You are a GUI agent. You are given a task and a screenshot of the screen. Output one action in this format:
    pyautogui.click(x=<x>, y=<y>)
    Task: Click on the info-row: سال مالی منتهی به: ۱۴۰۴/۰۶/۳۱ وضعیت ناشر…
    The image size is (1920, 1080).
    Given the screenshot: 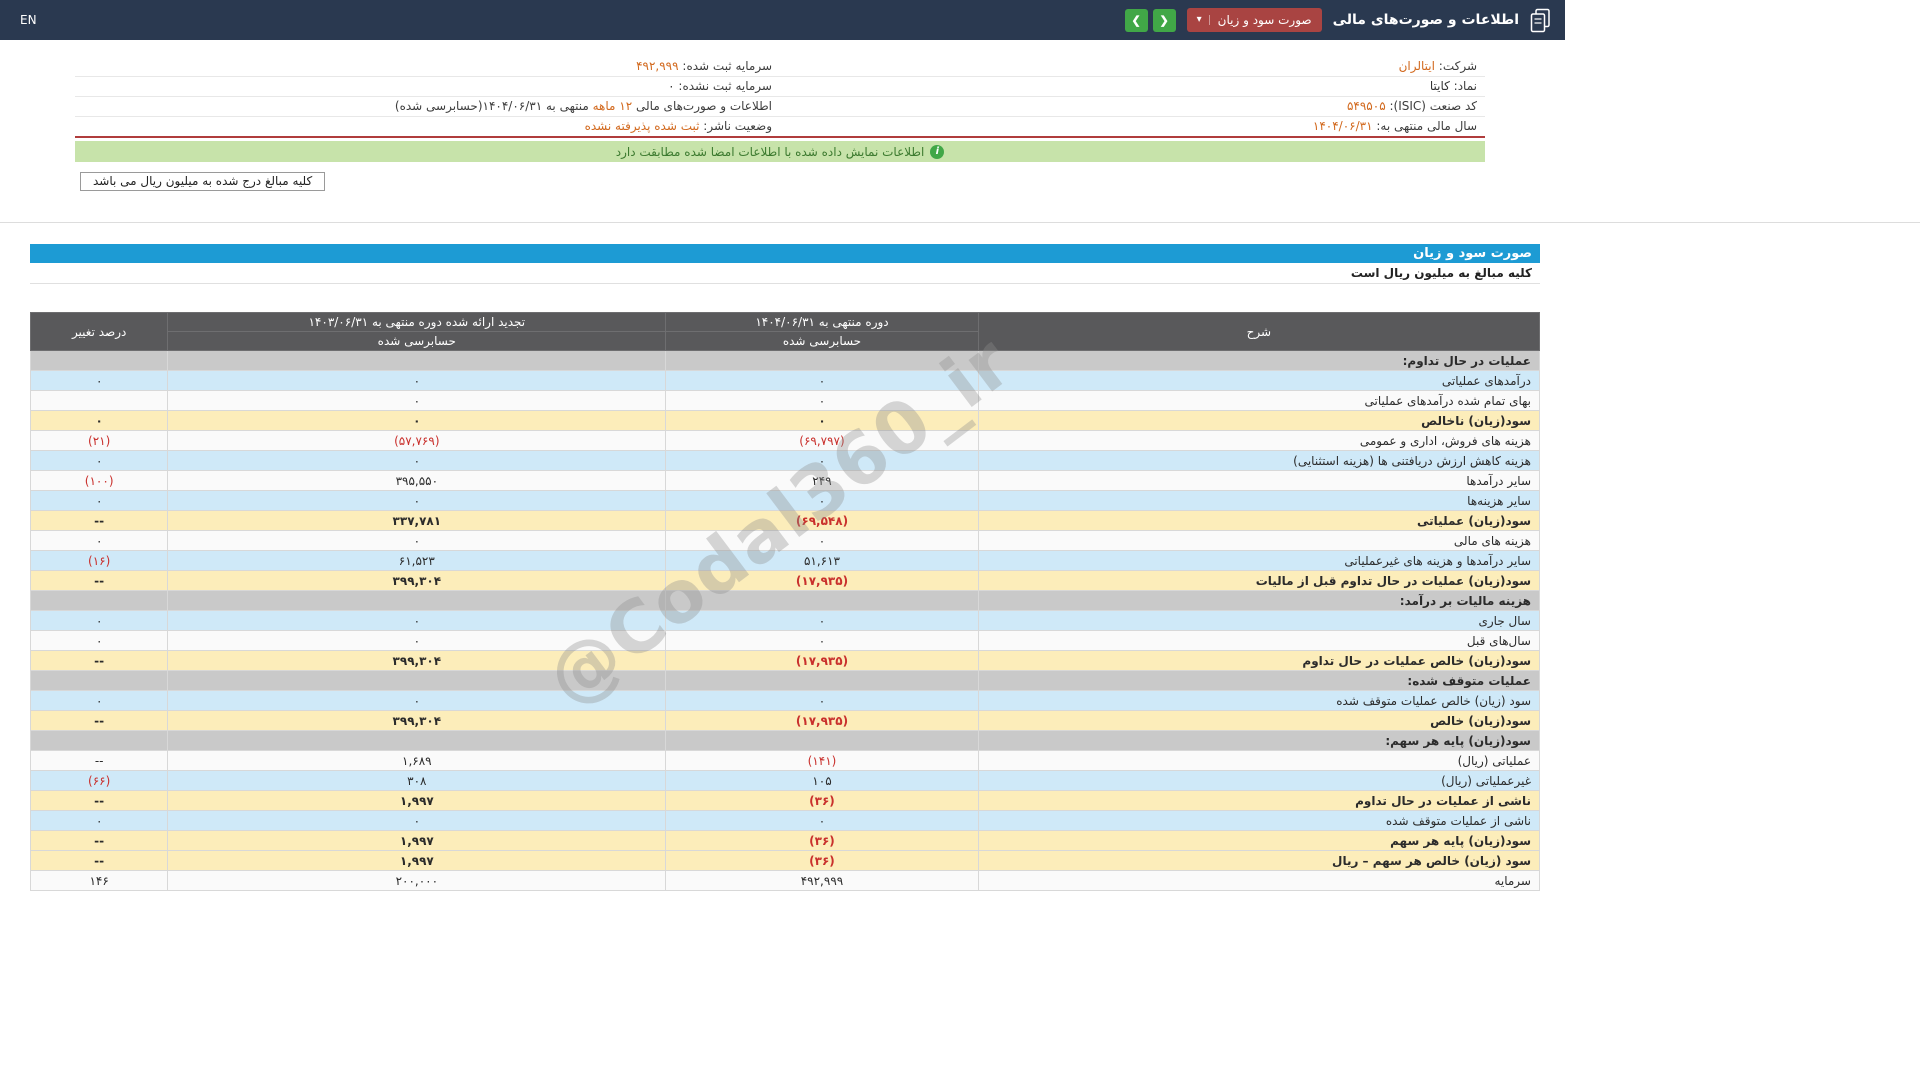 What is the action you would take?
    pyautogui.click(x=780, y=127)
    